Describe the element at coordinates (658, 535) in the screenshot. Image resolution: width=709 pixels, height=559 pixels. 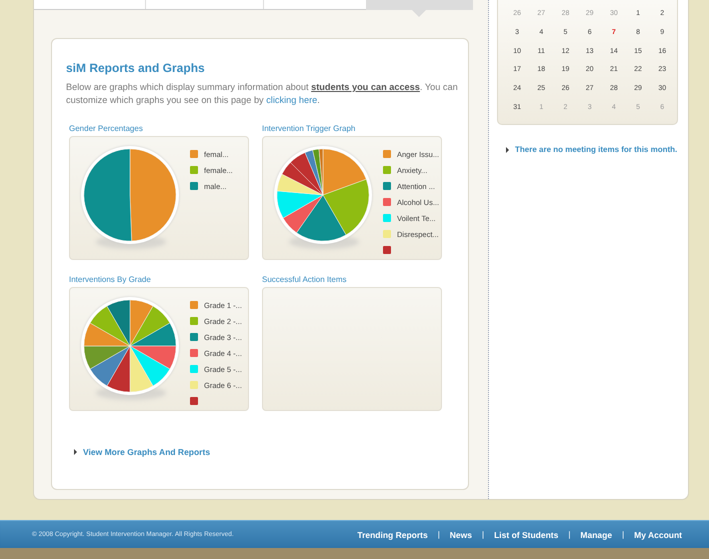
I see `footer-link: My Account` at that location.